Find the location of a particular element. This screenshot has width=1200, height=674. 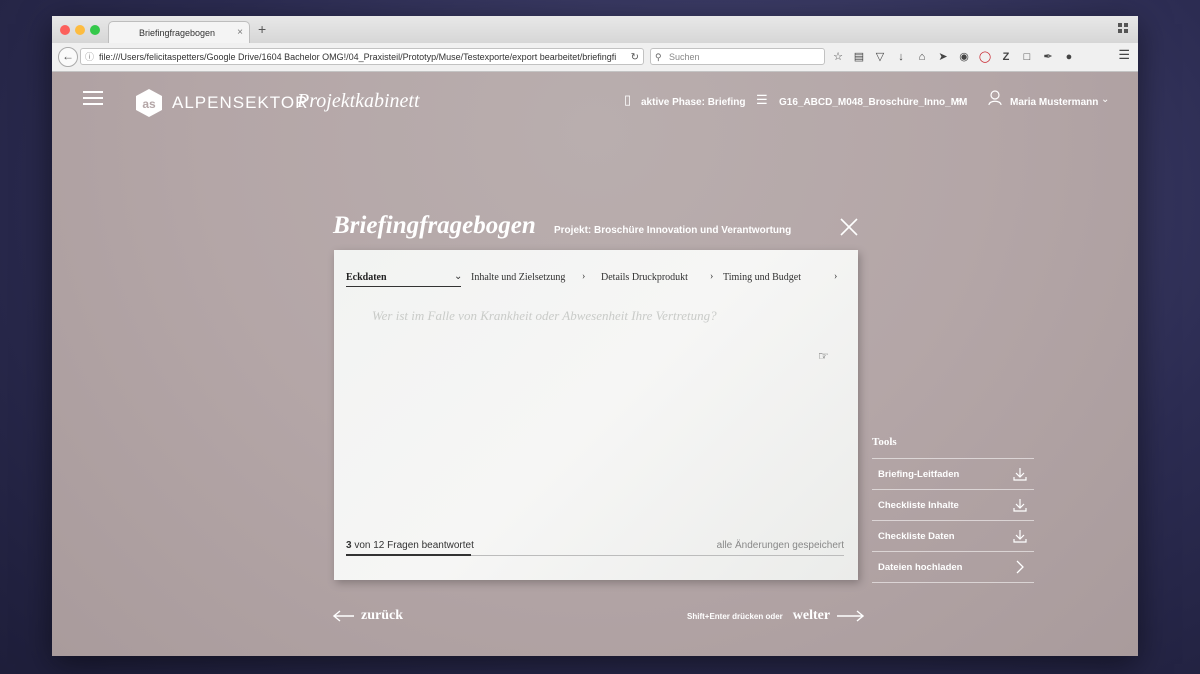

note-icon: □ is located at coordinates (1027, 57).